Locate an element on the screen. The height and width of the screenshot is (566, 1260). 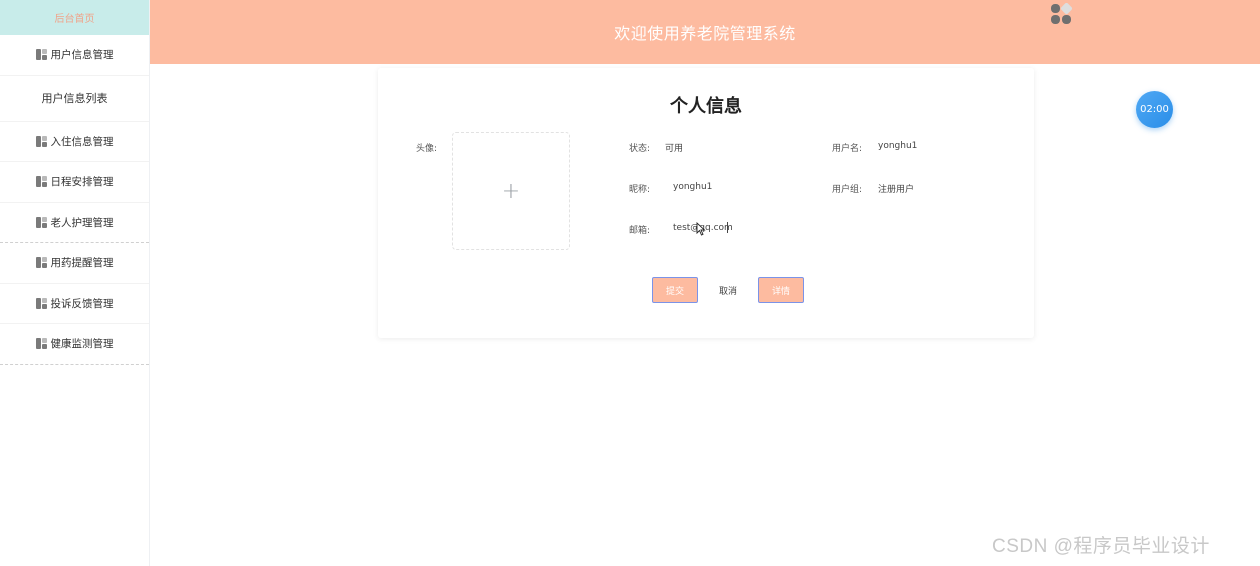
sidebar-item-medication: 用药提醒管理 is located at coordinates (74, 263).